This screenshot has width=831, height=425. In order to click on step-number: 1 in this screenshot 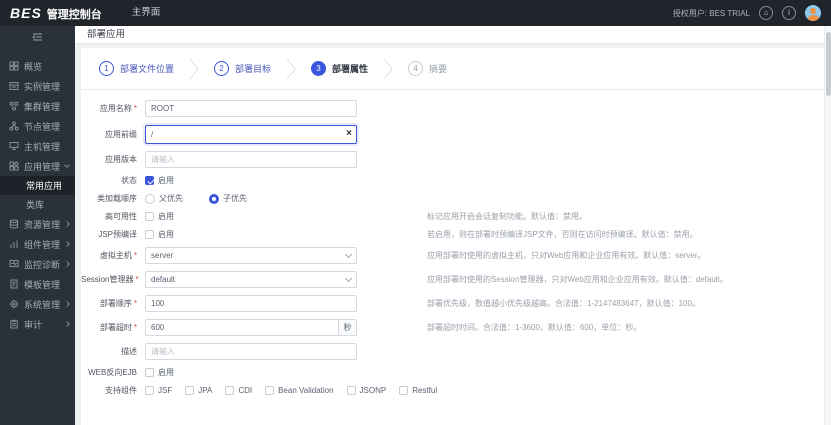, I will do `click(106, 68)`.